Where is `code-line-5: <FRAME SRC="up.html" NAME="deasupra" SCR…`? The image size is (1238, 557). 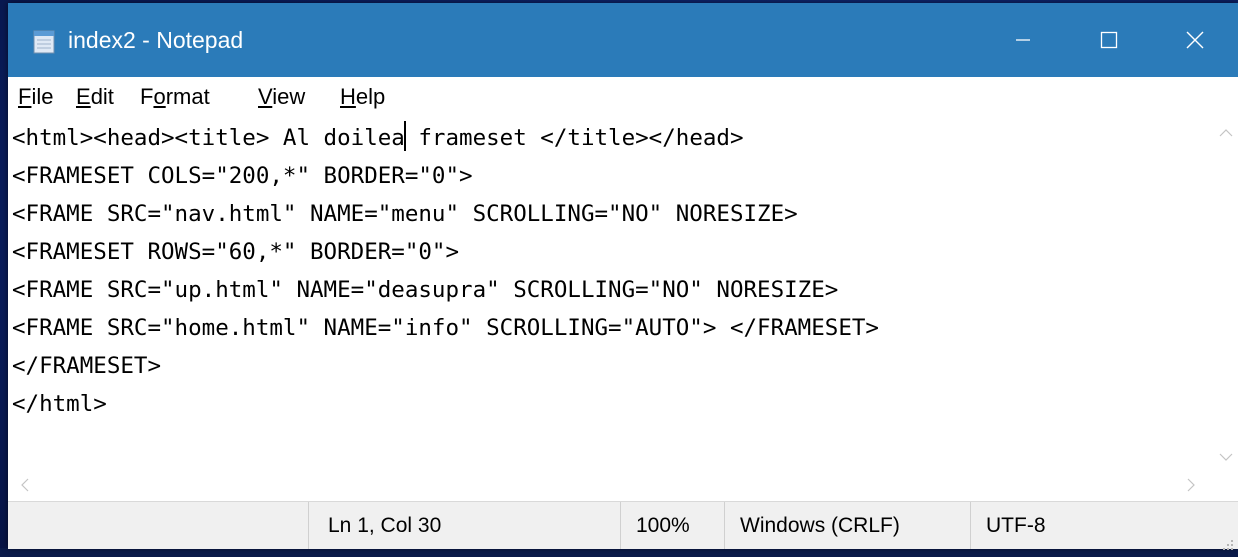
code-line-5: <FRAME SRC="up.html" NAME="deasupra" SCR… is located at coordinates (425, 290).